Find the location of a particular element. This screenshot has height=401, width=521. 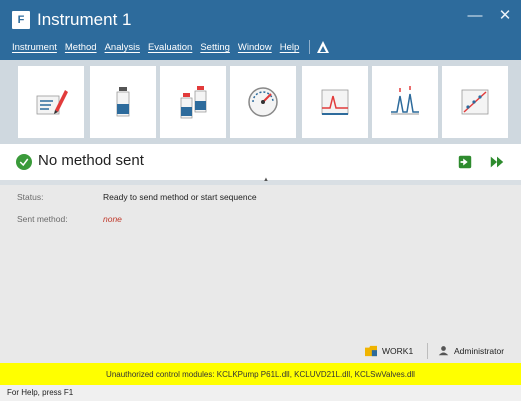

edit-method-icon is located at coordinates (52, 102).